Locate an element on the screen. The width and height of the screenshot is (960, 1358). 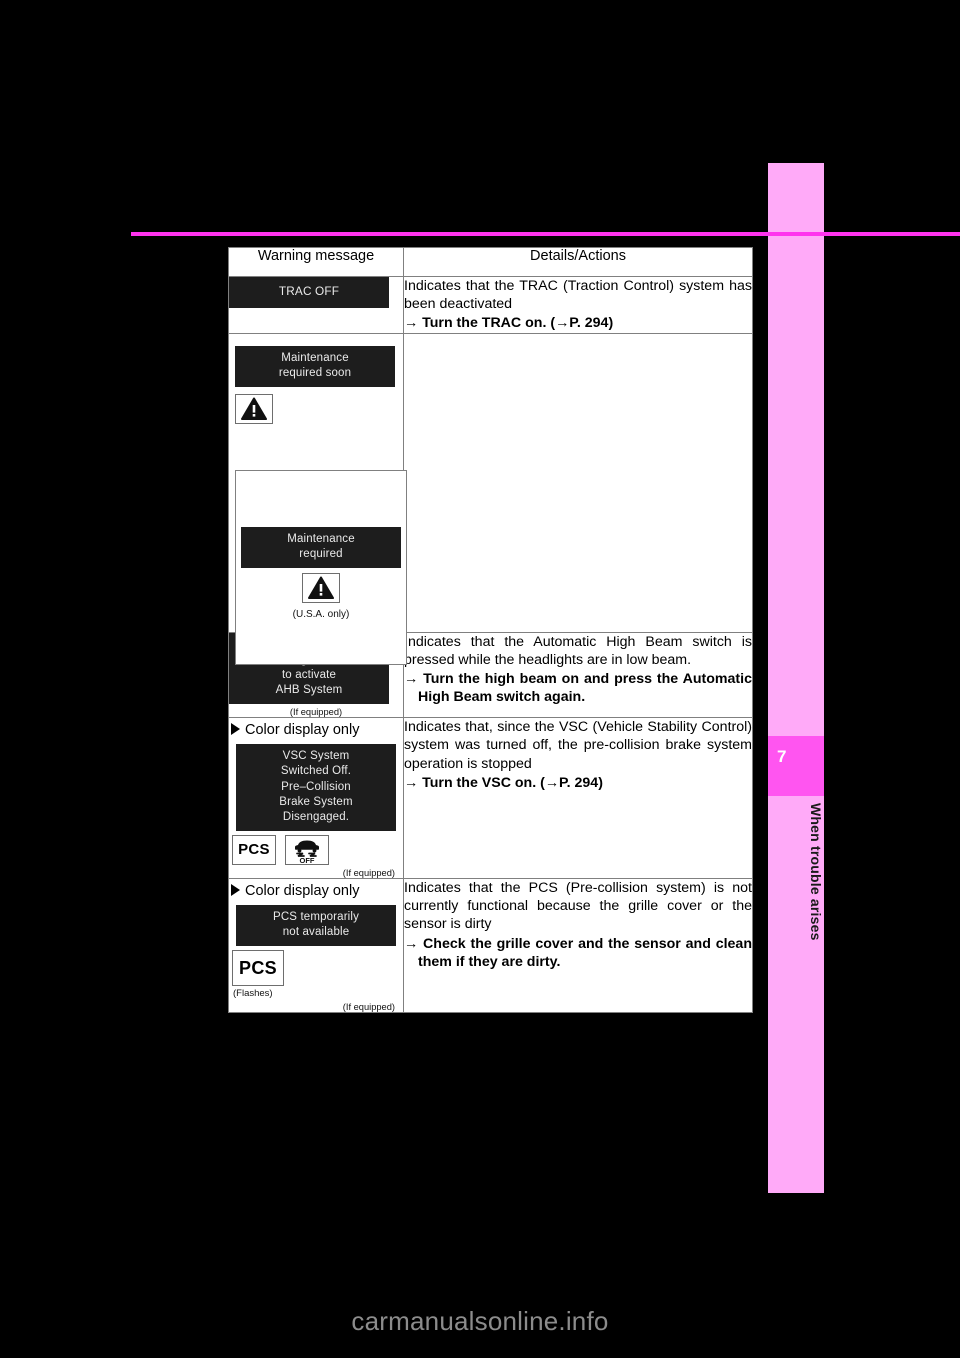
display-line: required is located at coordinates (321, 554).